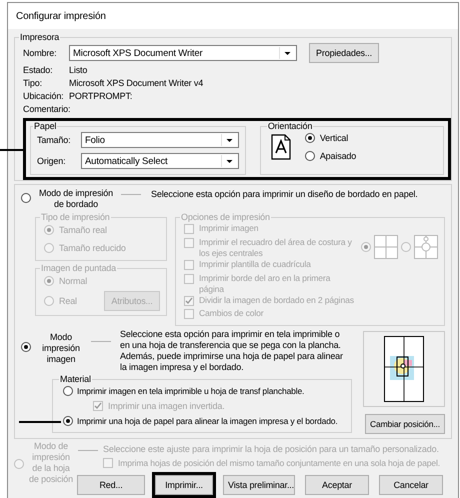 Image resolution: width=460 pixels, height=498 pixels. Describe the element at coordinates (233, 16) in the screenshot. I see `window-title: Configurar impresión` at that location.